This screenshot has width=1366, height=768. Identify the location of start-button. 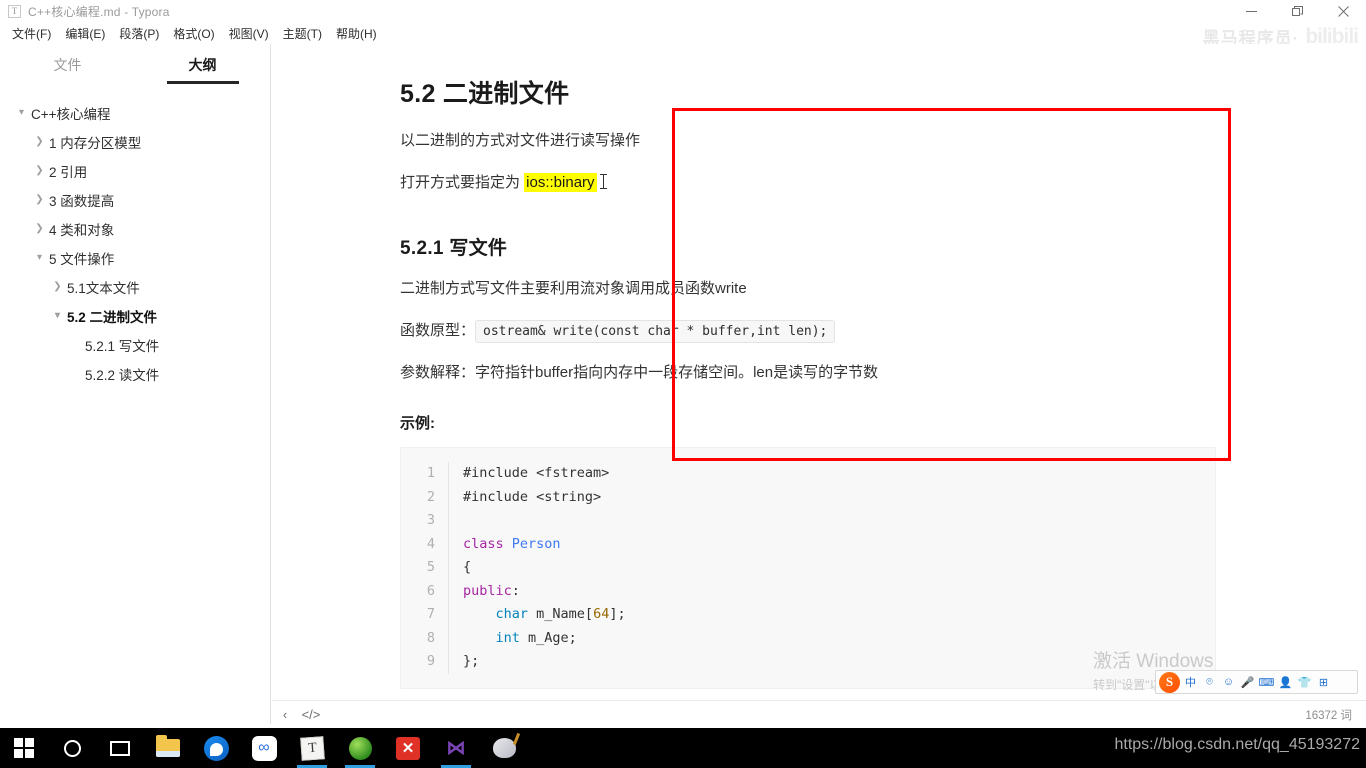
(24, 748).